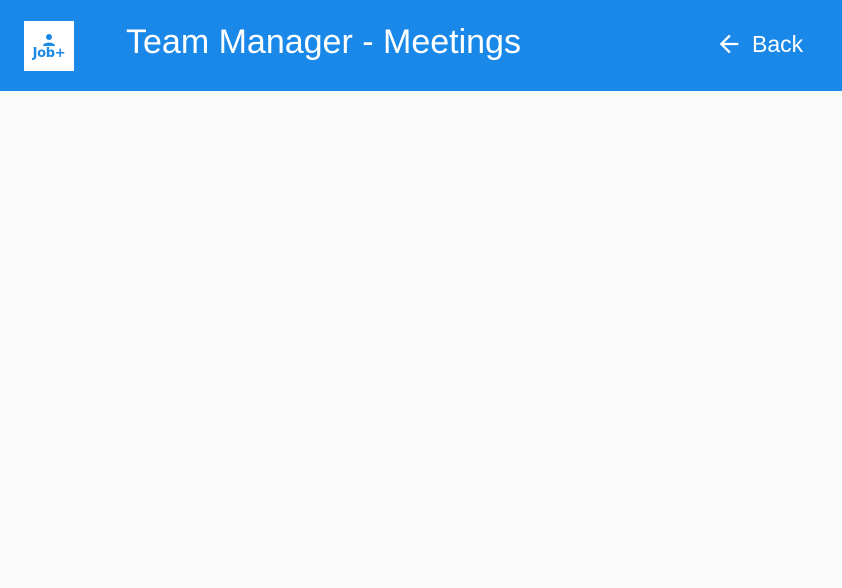  I want to click on back-button: Back, so click(759, 44).